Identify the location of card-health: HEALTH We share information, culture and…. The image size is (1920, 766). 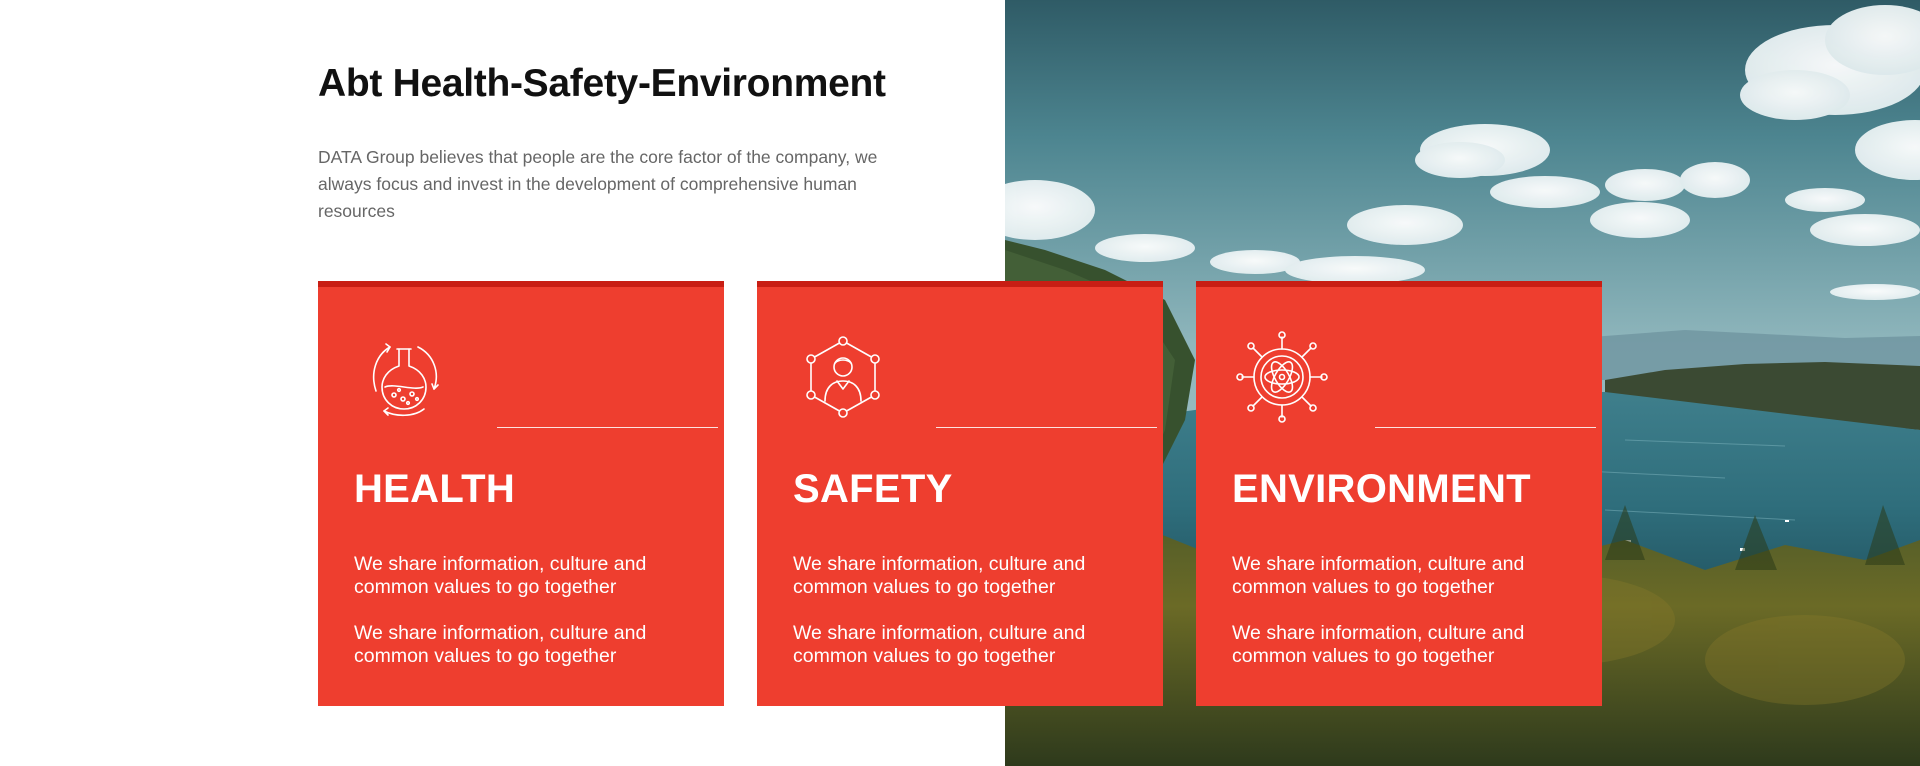
(521, 493).